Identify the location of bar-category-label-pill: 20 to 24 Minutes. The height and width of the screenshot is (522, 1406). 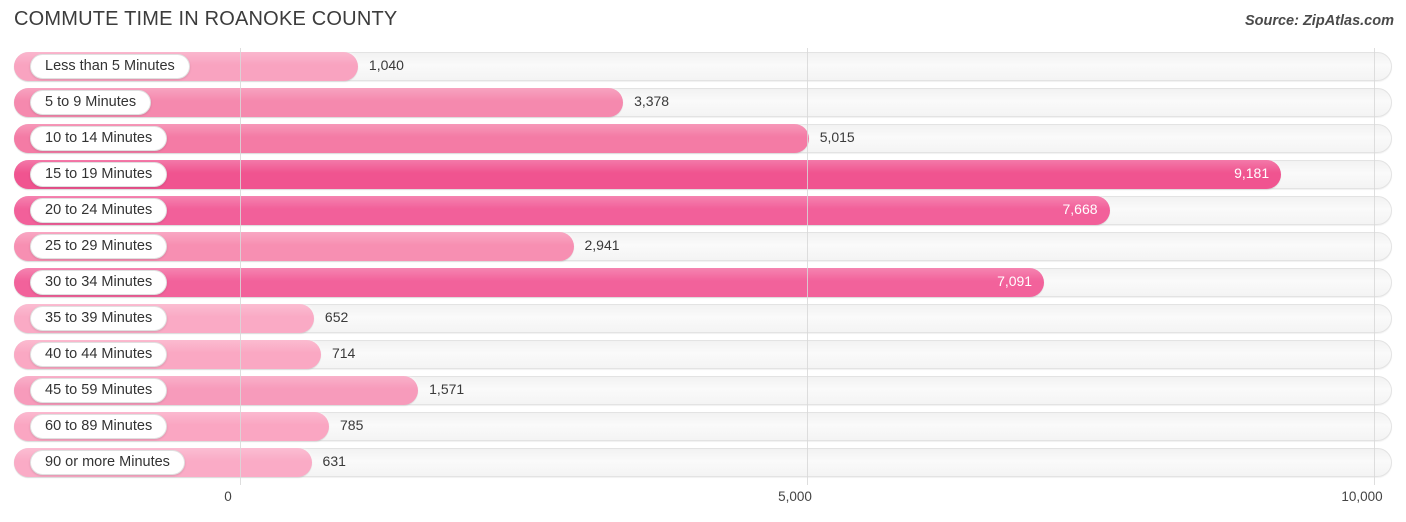
(99, 210).